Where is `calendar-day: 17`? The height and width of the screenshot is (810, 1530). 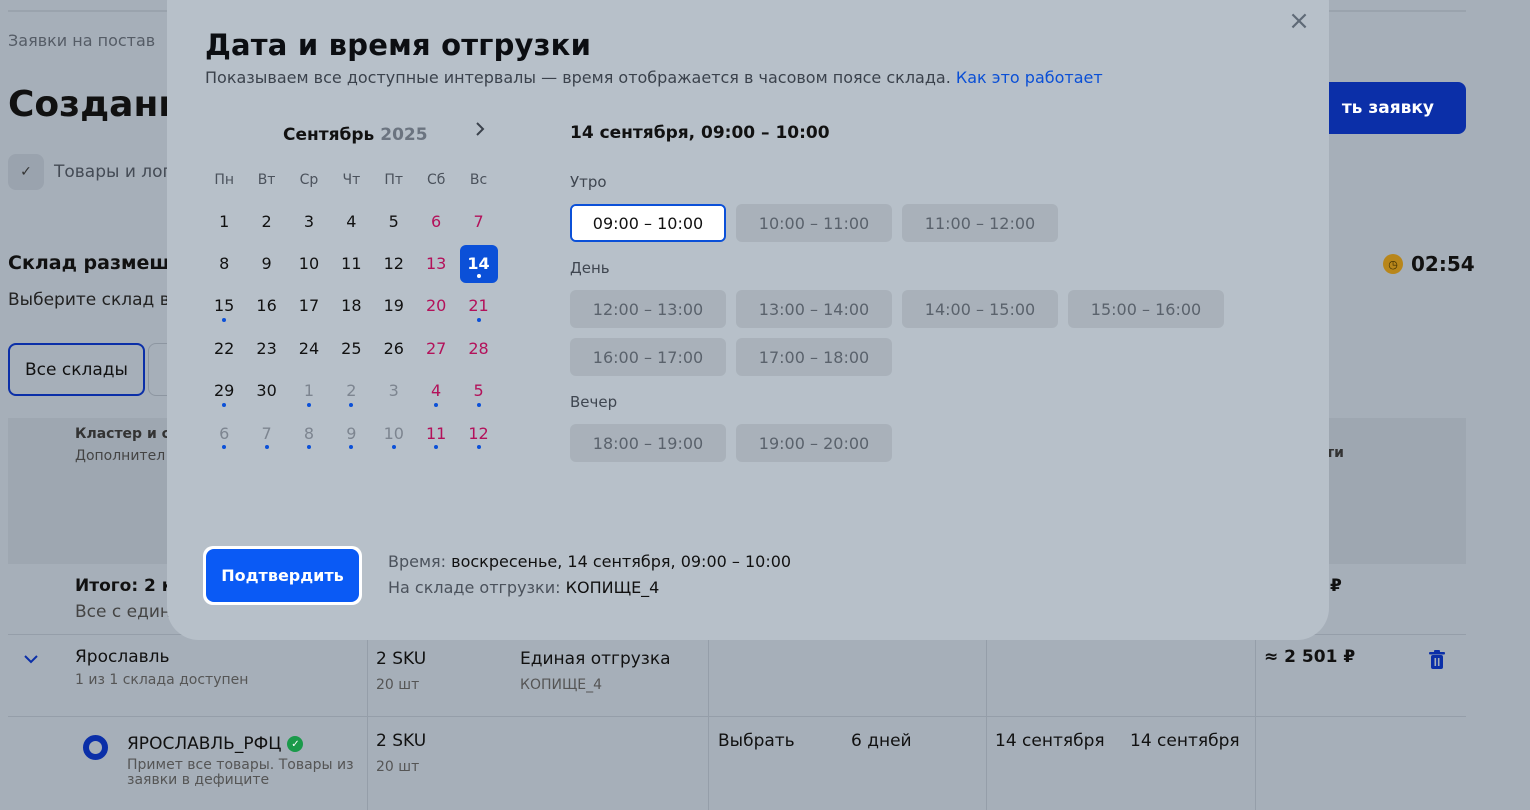 calendar-day: 17 is located at coordinates (309, 306).